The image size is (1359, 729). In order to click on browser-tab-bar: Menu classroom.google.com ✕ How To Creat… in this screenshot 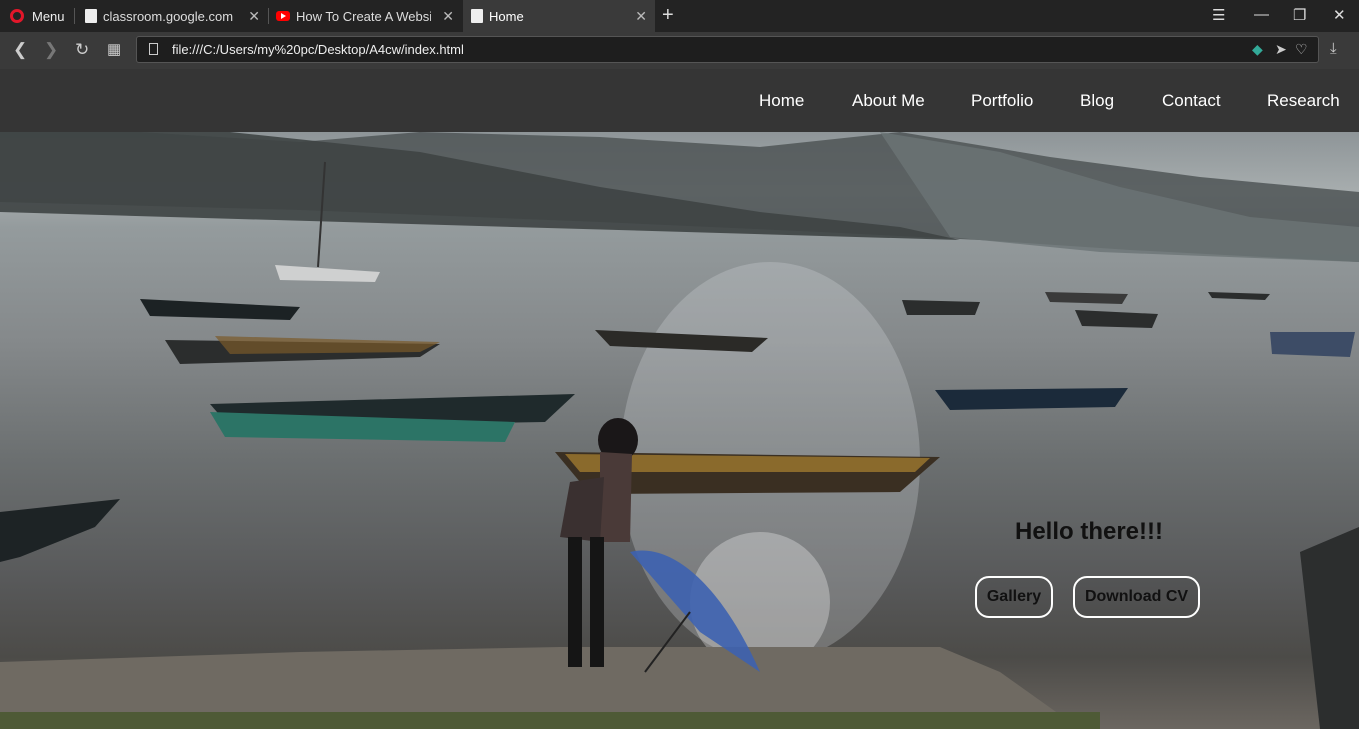, I will do `click(679, 16)`.